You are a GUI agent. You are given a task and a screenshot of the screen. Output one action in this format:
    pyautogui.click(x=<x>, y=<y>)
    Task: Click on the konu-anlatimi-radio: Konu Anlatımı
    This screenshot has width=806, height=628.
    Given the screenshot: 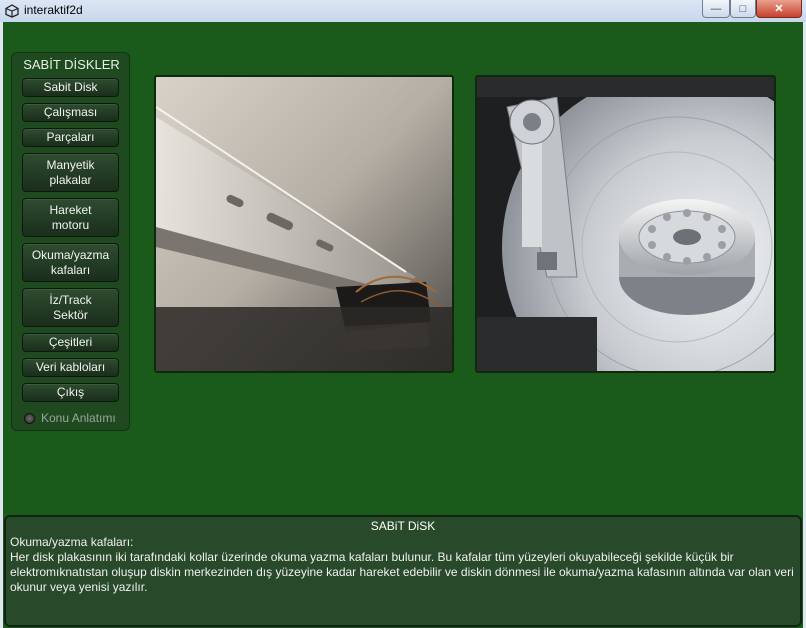 What is the action you would take?
    pyautogui.click(x=70, y=418)
    